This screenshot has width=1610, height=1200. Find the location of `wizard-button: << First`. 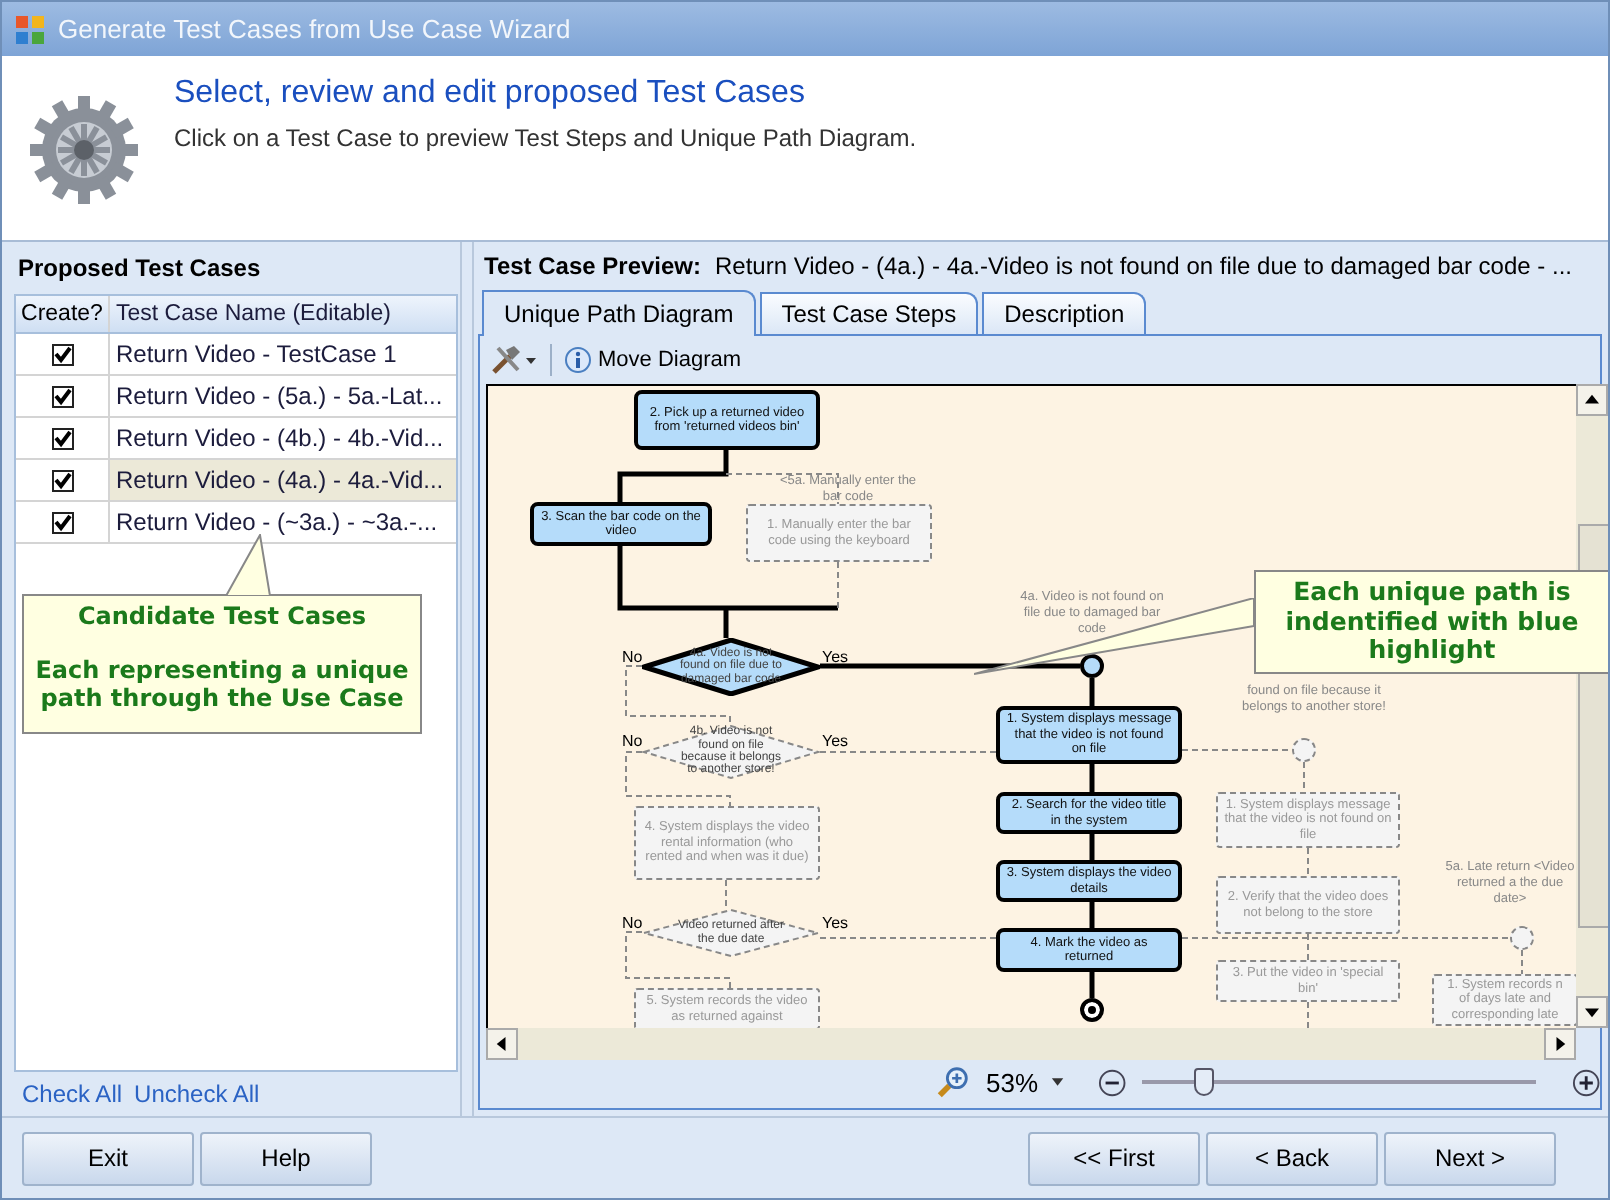

wizard-button: << First is located at coordinates (1114, 1158).